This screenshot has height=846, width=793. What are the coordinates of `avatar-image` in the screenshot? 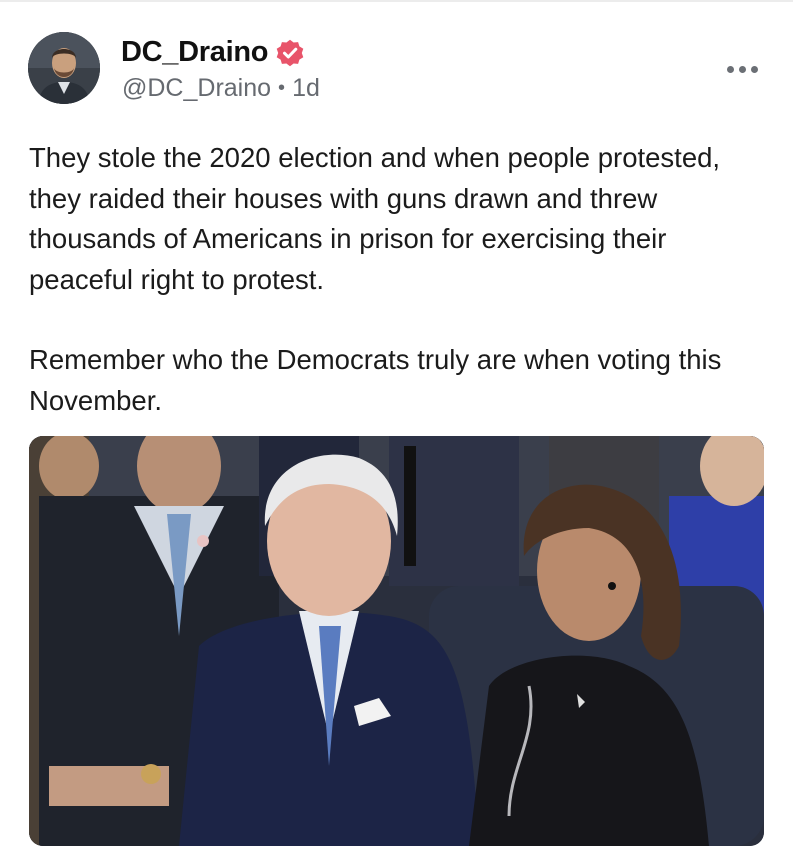 It's located at (64, 68).